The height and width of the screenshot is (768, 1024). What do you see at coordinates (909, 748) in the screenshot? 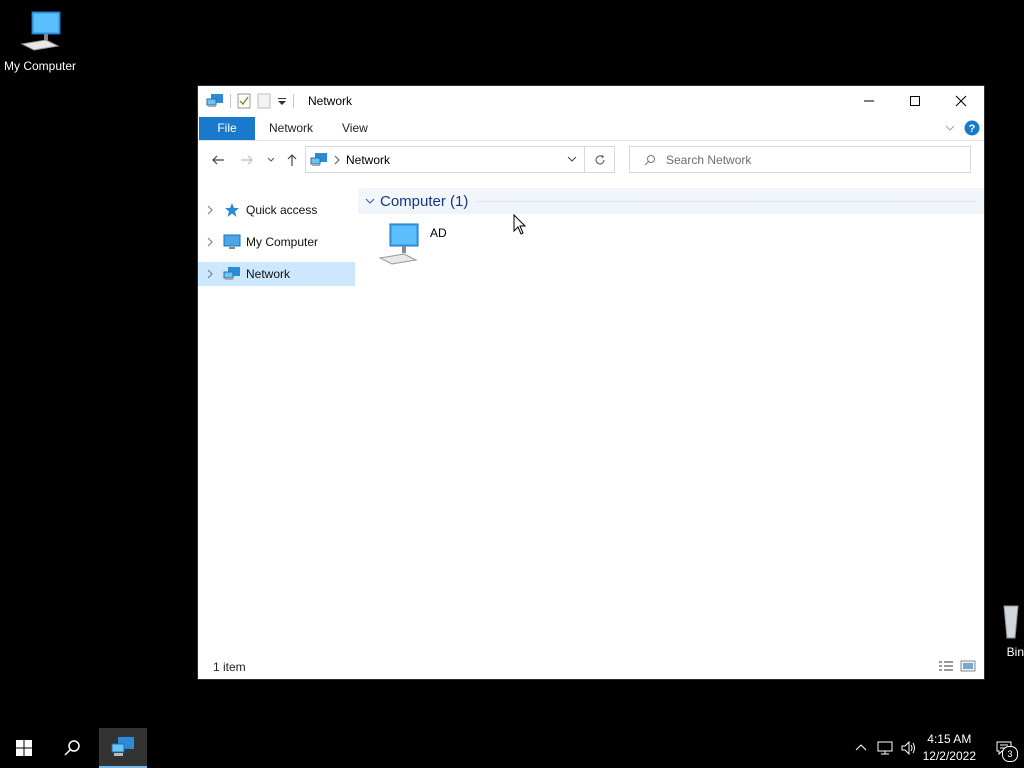
I see `volume-icon` at bounding box center [909, 748].